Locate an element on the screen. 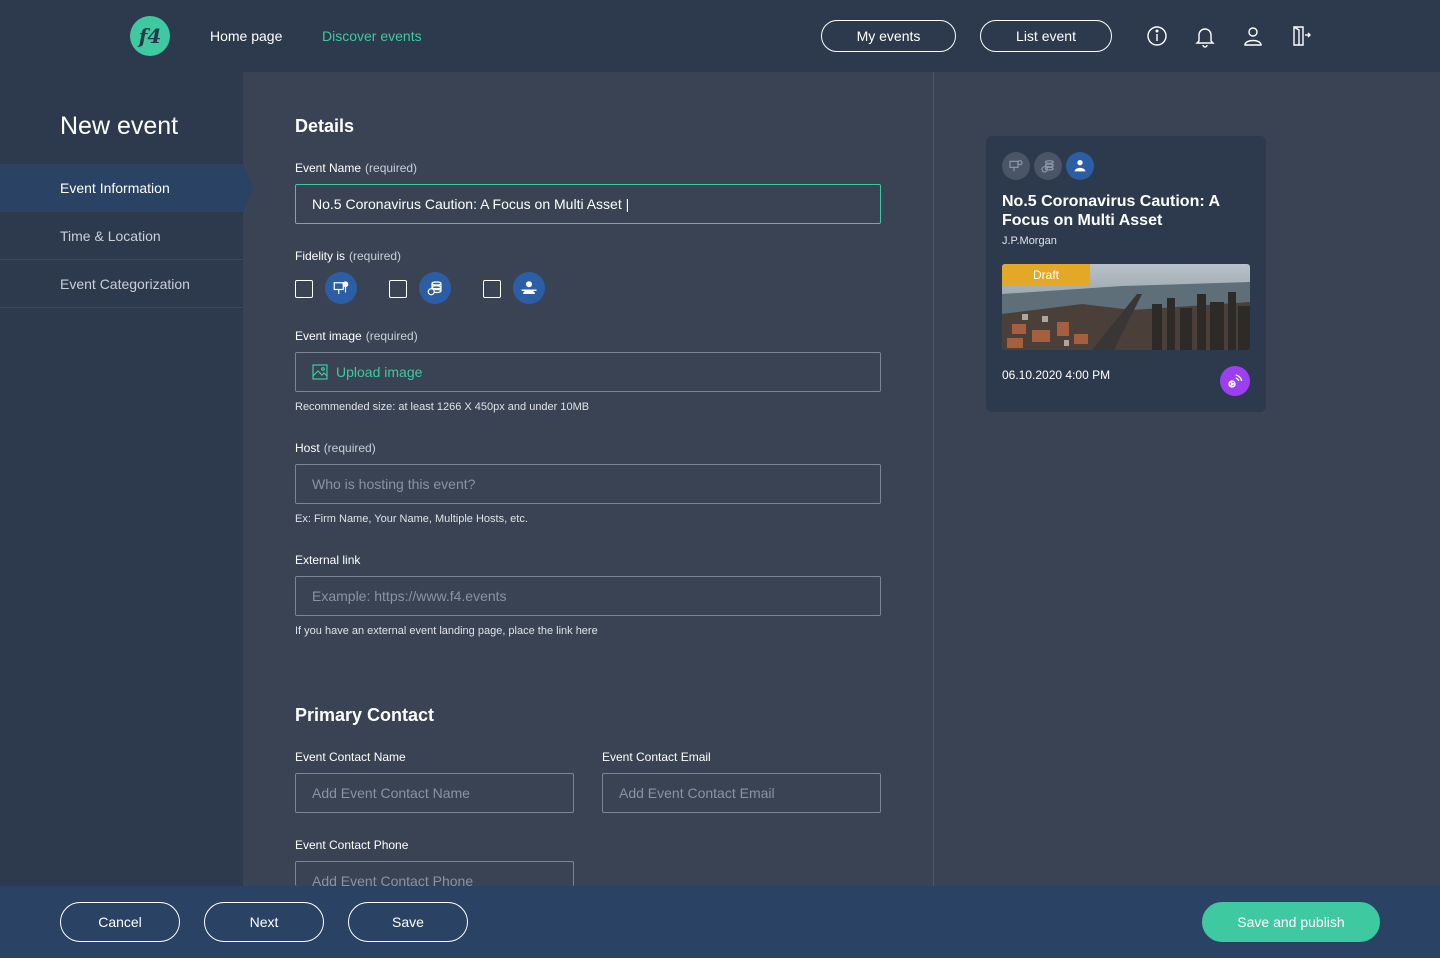 The height and width of the screenshot is (958, 1440). page-title: New event is located at coordinates (119, 126).